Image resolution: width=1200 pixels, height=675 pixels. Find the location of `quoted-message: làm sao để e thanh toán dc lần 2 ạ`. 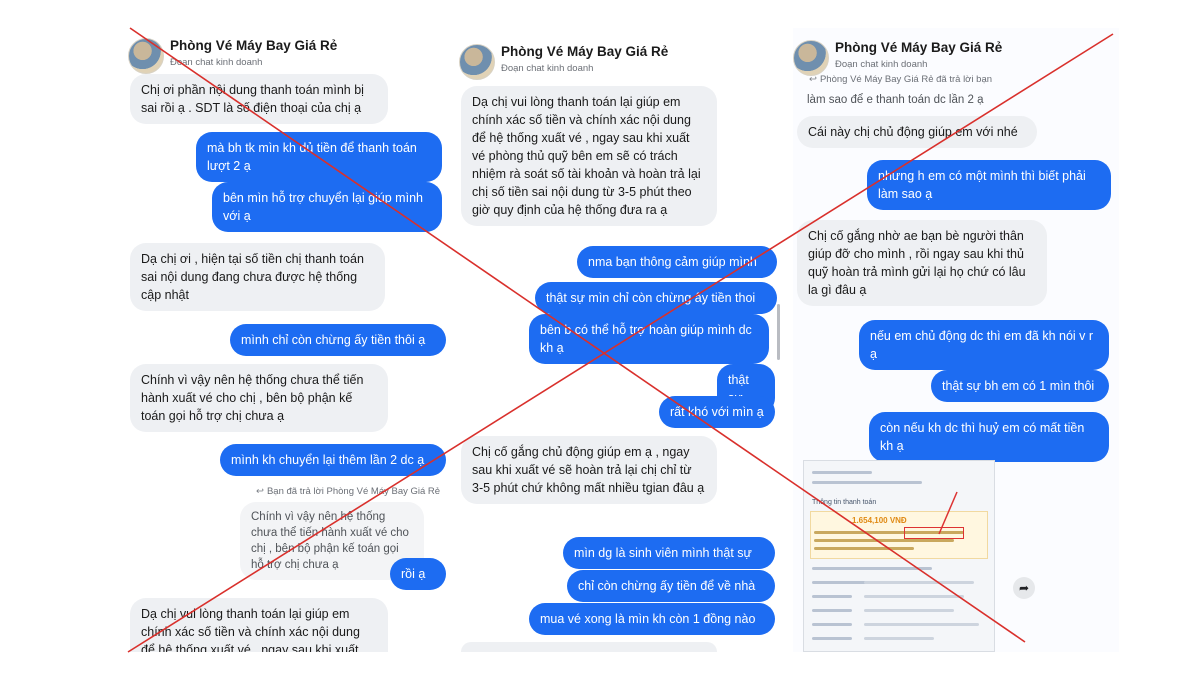

quoted-message: làm sao để e thanh toán dc lần 2 ạ is located at coordinates (895, 100).